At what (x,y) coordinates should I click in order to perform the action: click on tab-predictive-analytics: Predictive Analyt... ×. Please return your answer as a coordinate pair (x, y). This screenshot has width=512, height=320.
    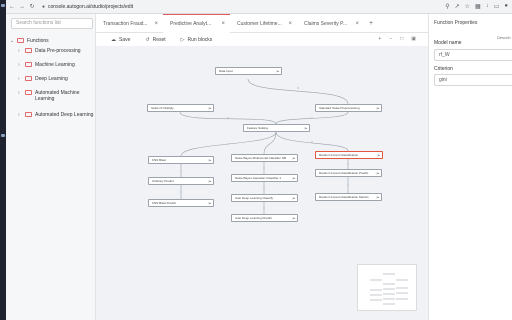
    Looking at the image, I should click on (196, 23).